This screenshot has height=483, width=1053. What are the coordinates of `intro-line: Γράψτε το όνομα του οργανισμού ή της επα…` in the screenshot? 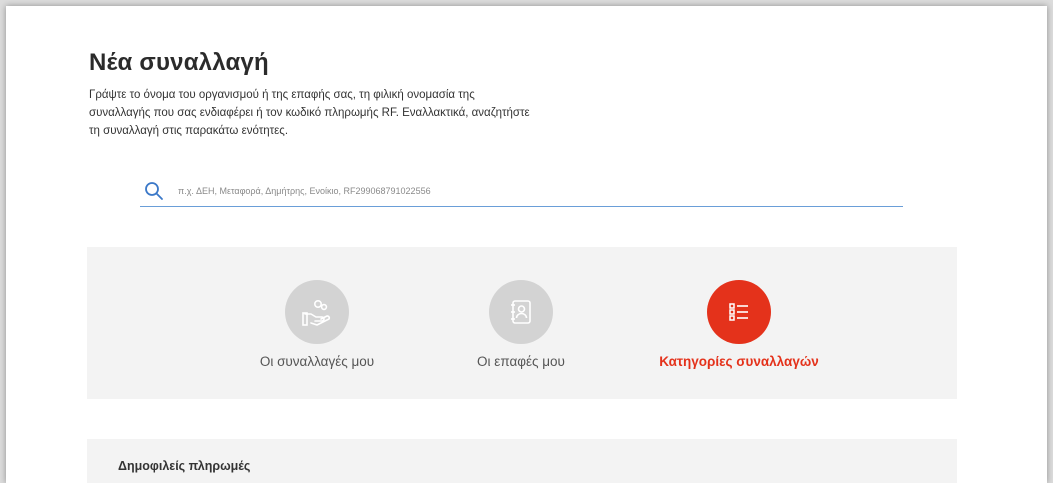 It's located at (282, 95).